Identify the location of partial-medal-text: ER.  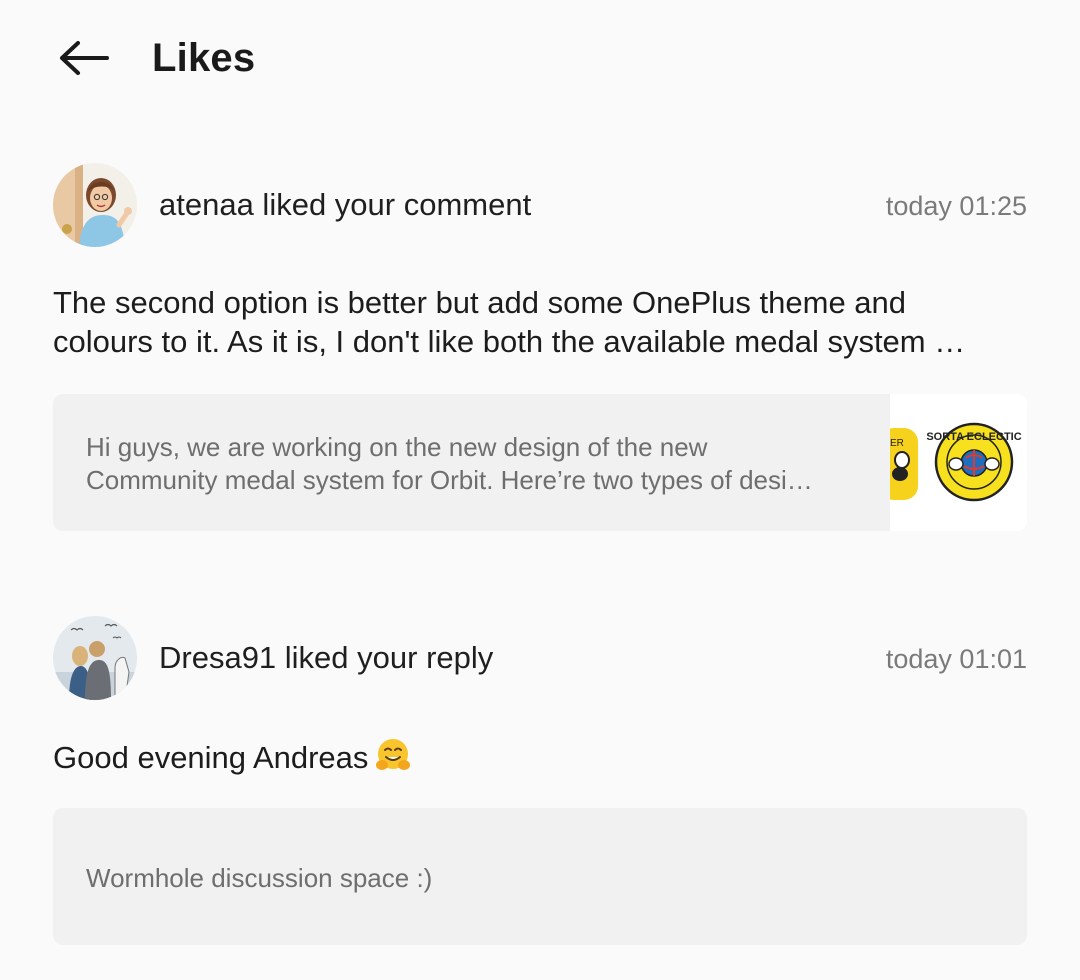
(897, 443).